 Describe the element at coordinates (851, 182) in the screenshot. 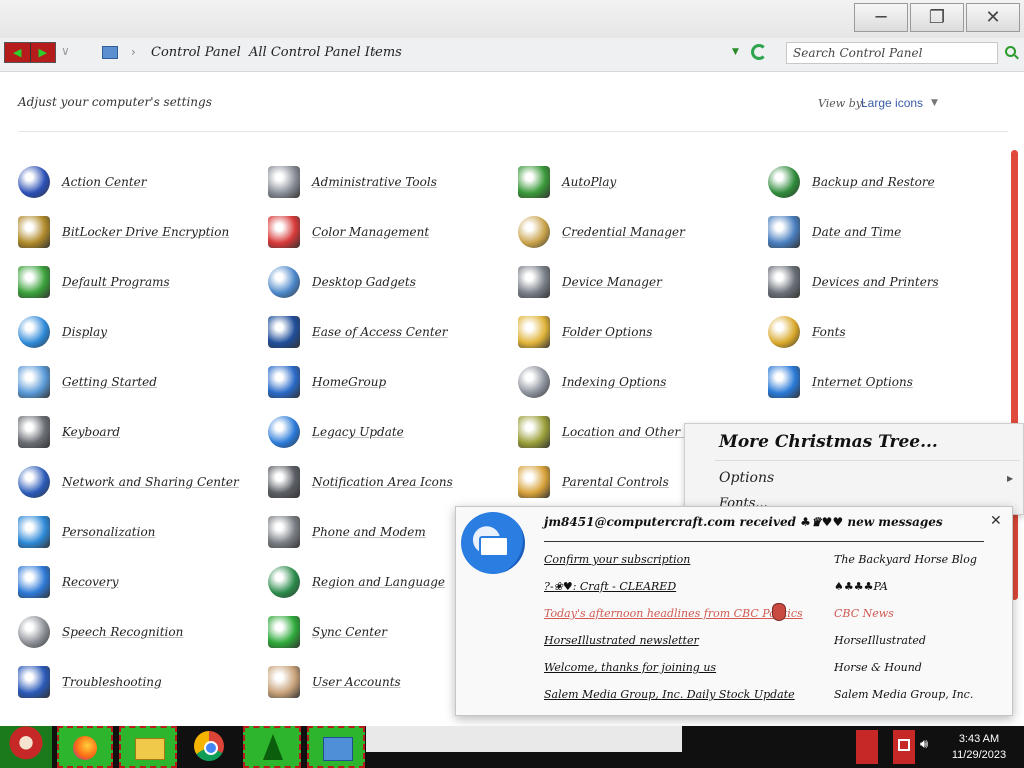

I see `cp-item-backup-and-restore: Backup and Restore` at that location.